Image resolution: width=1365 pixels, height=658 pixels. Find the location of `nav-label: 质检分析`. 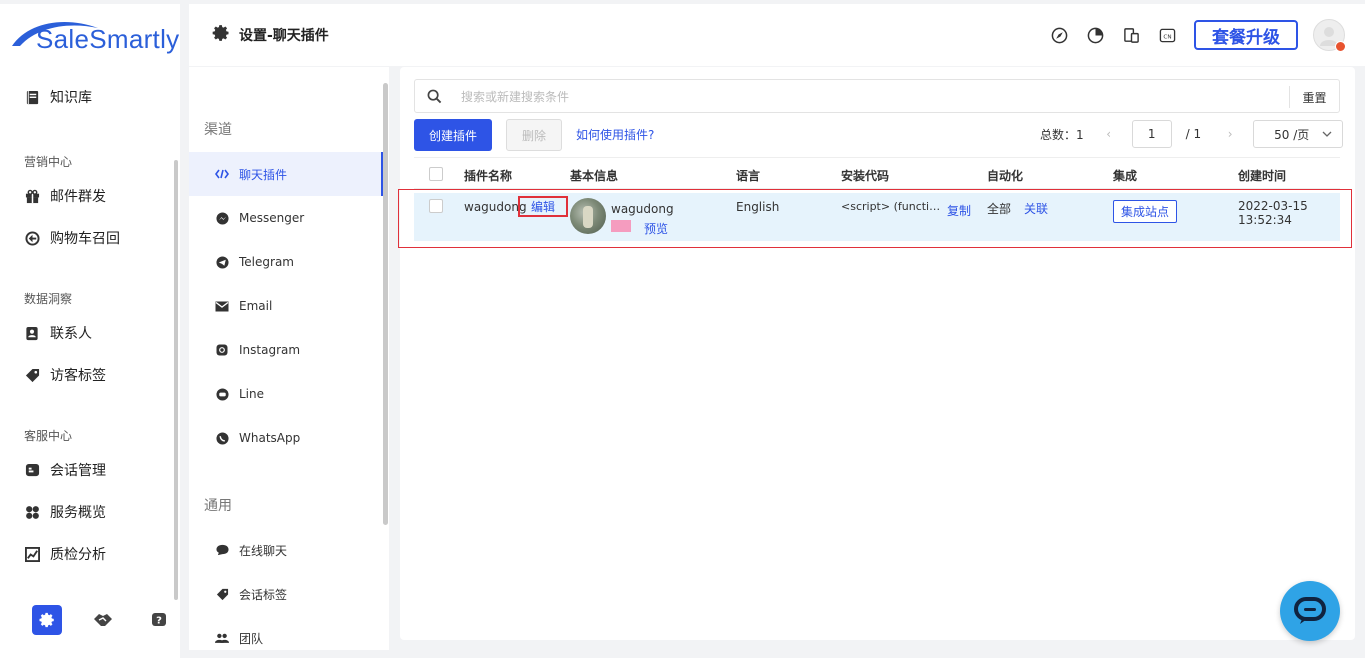

nav-label: 质检分析 is located at coordinates (78, 555).